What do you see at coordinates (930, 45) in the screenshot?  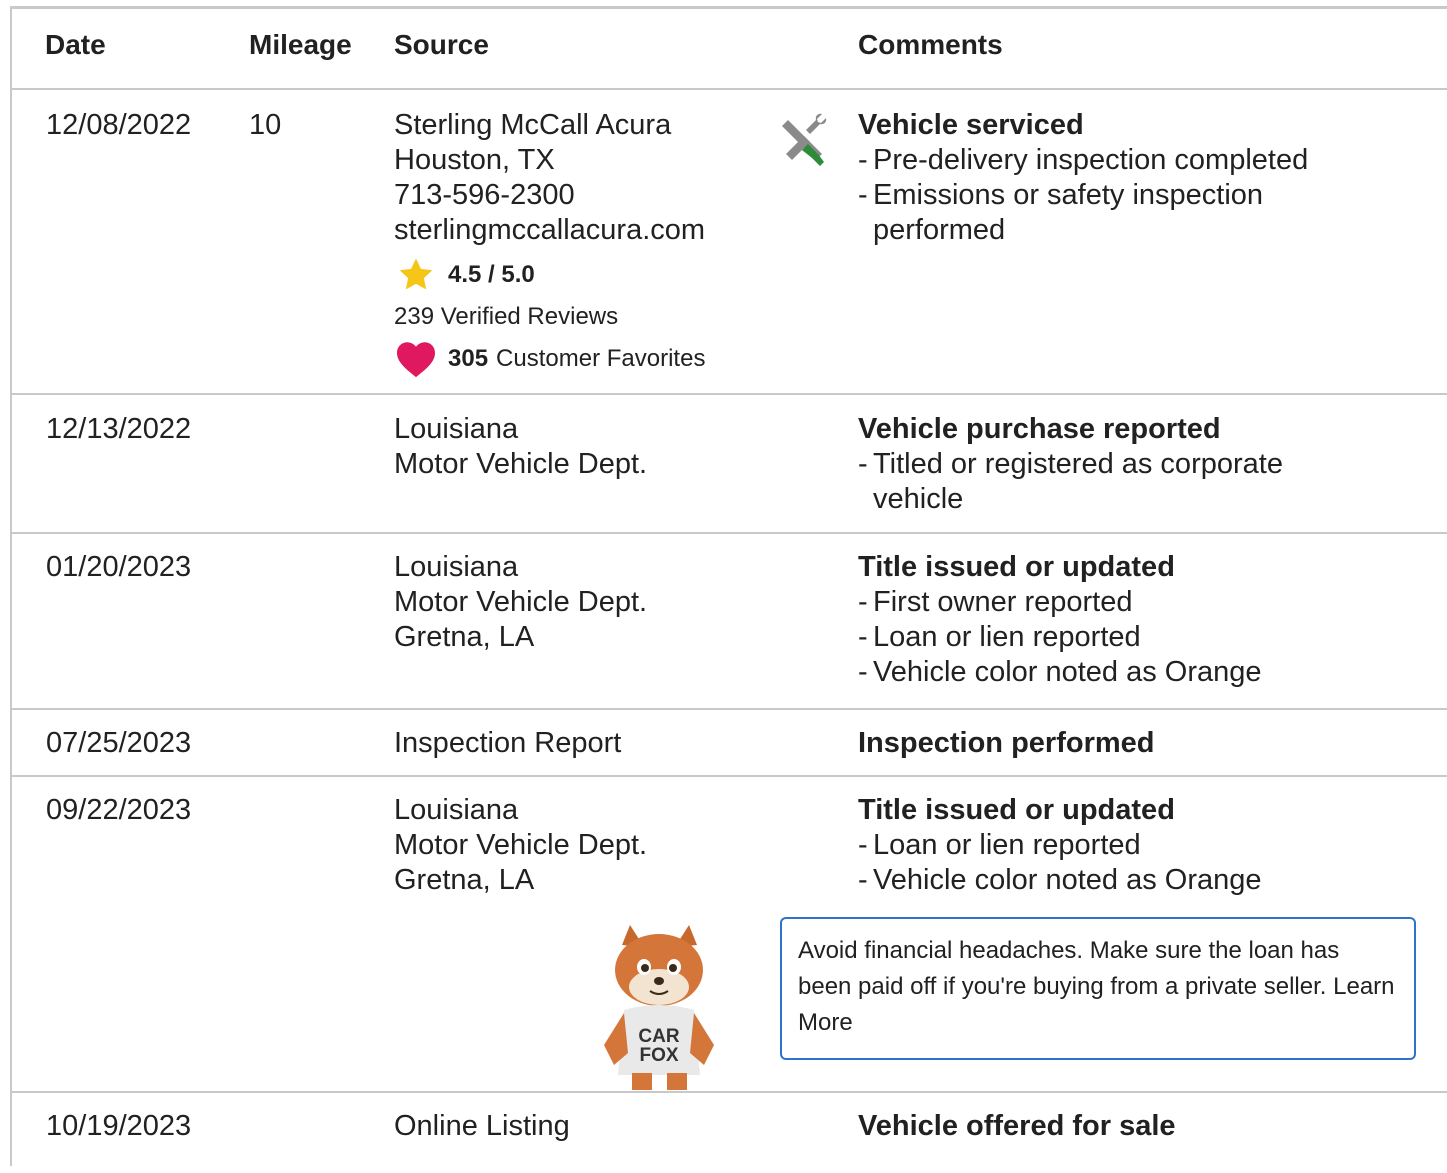 I see `header-comments: Comments` at bounding box center [930, 45].